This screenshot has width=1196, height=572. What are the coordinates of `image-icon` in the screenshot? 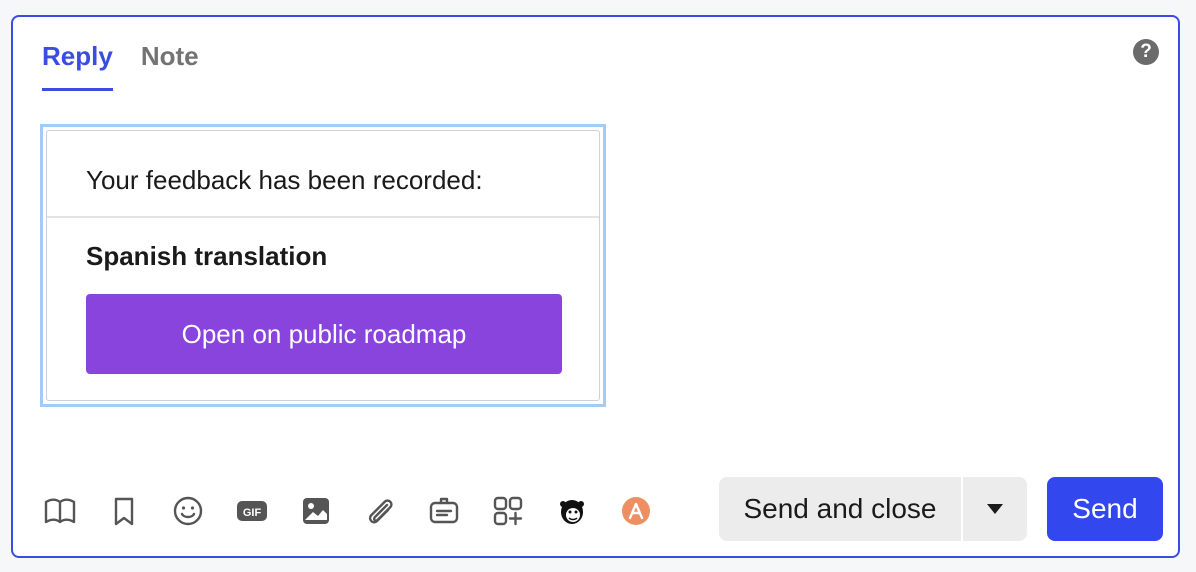 It's located at (316, 511).